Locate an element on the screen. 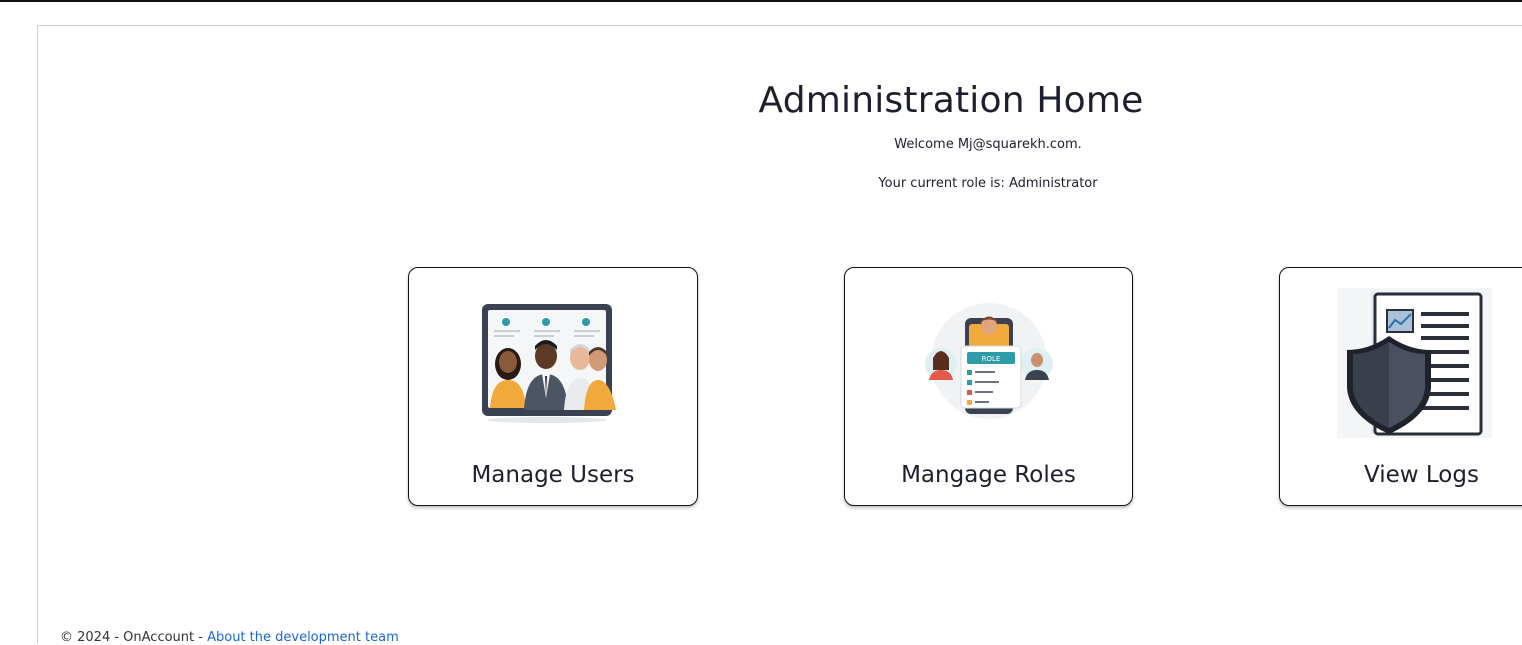  manage-roles-label: Mangage Roles is located at coordinates (988, 475).